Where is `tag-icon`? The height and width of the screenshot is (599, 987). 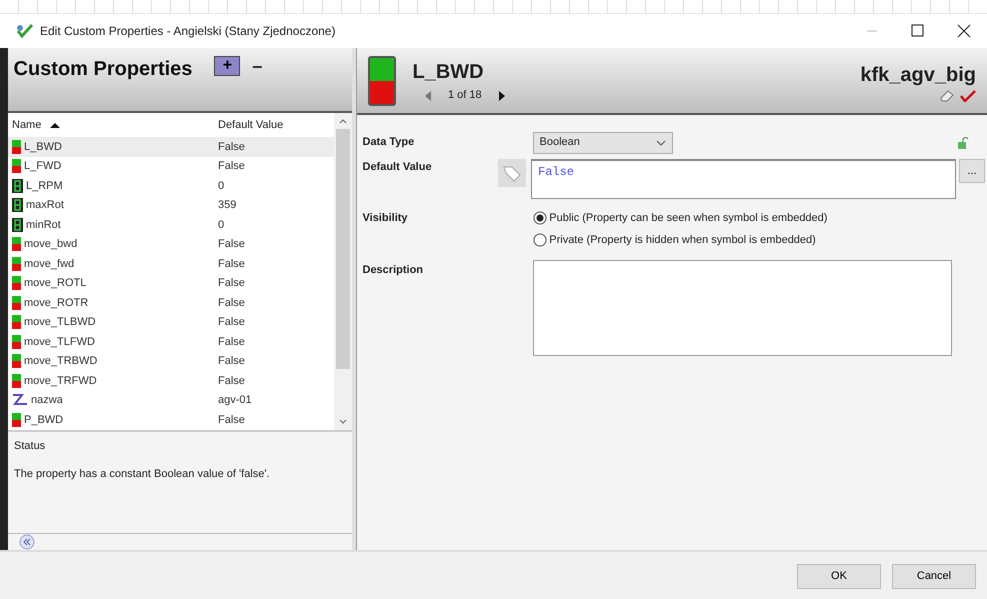
tag-icon is located at coordinates (512, 173).